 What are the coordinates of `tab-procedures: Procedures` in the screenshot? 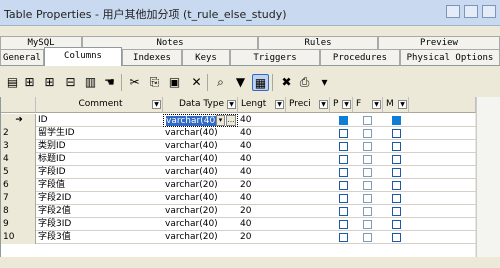 It's located at (360, 57).